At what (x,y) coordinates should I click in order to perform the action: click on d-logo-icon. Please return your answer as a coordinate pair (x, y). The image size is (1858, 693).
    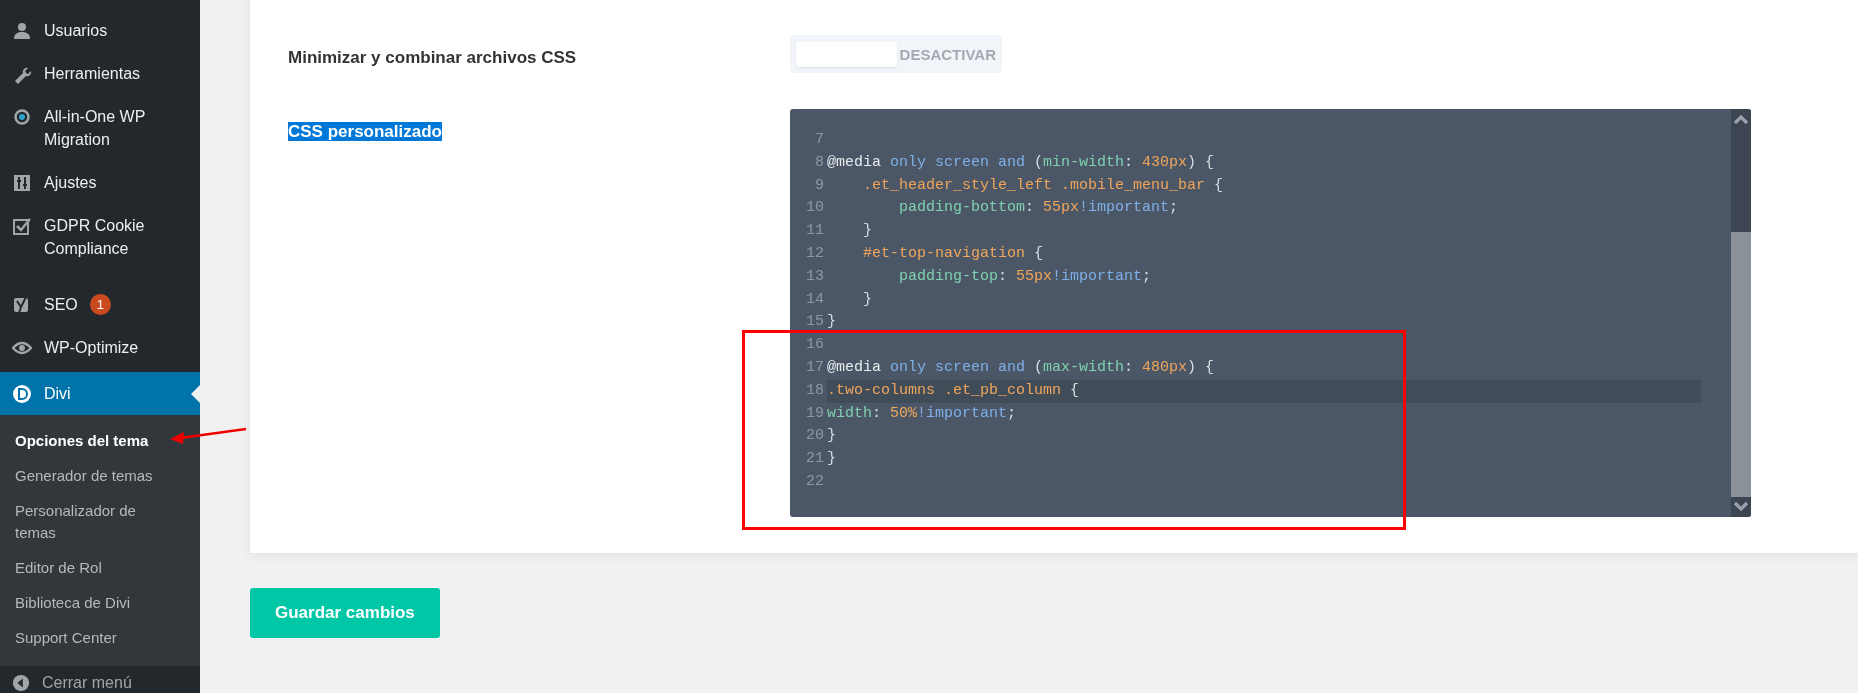
    Looking at the image, I should click on (22, 394).